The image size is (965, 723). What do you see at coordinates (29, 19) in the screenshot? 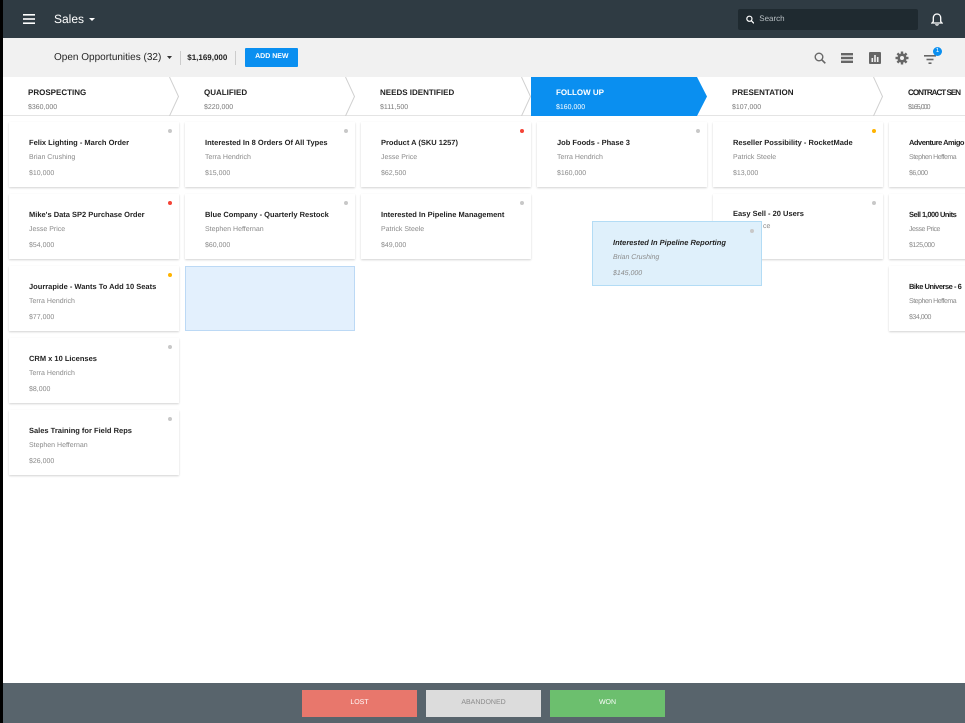
I see `menu-icon` at bounding box center [29, 19].